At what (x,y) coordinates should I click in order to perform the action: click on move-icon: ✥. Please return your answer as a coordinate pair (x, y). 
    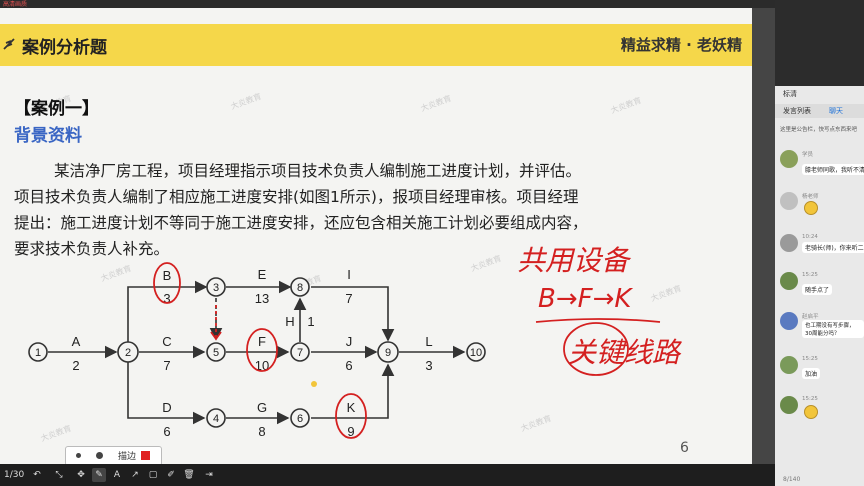
    Looking at the image, I should click on (81, 475).